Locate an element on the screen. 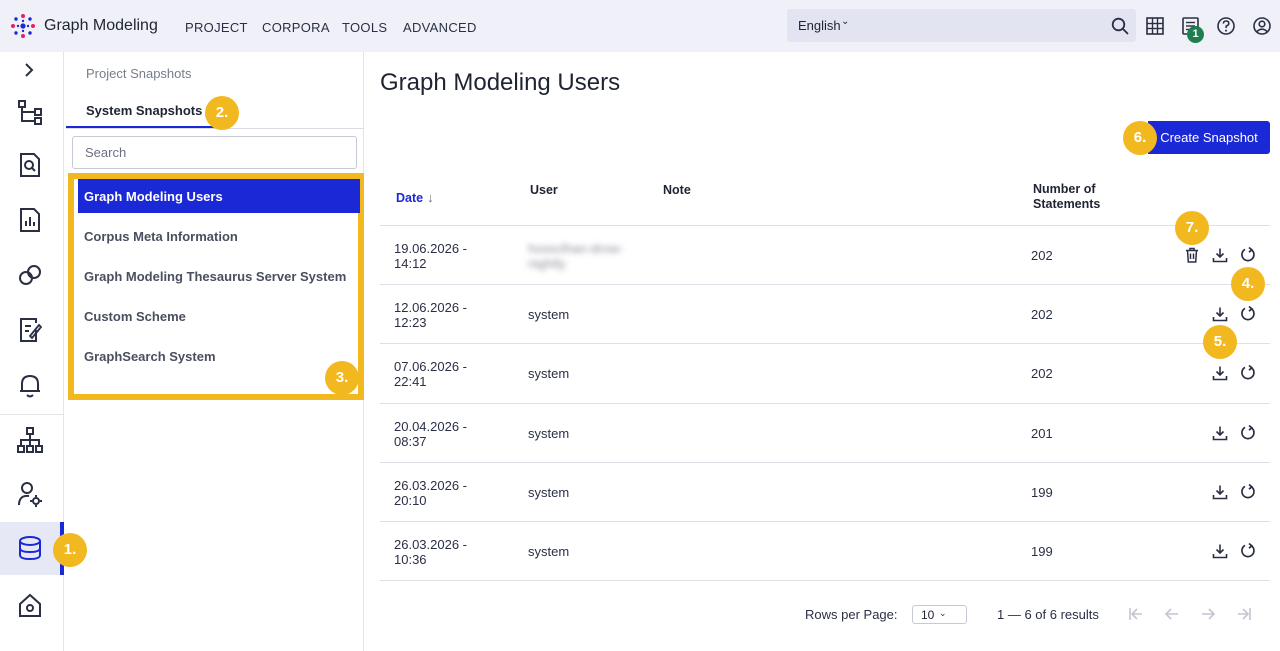 Image resolution: width=1280 pixels, height=651 pixels. app-brand: Graph Modeling is located at coordinates (101, 26).